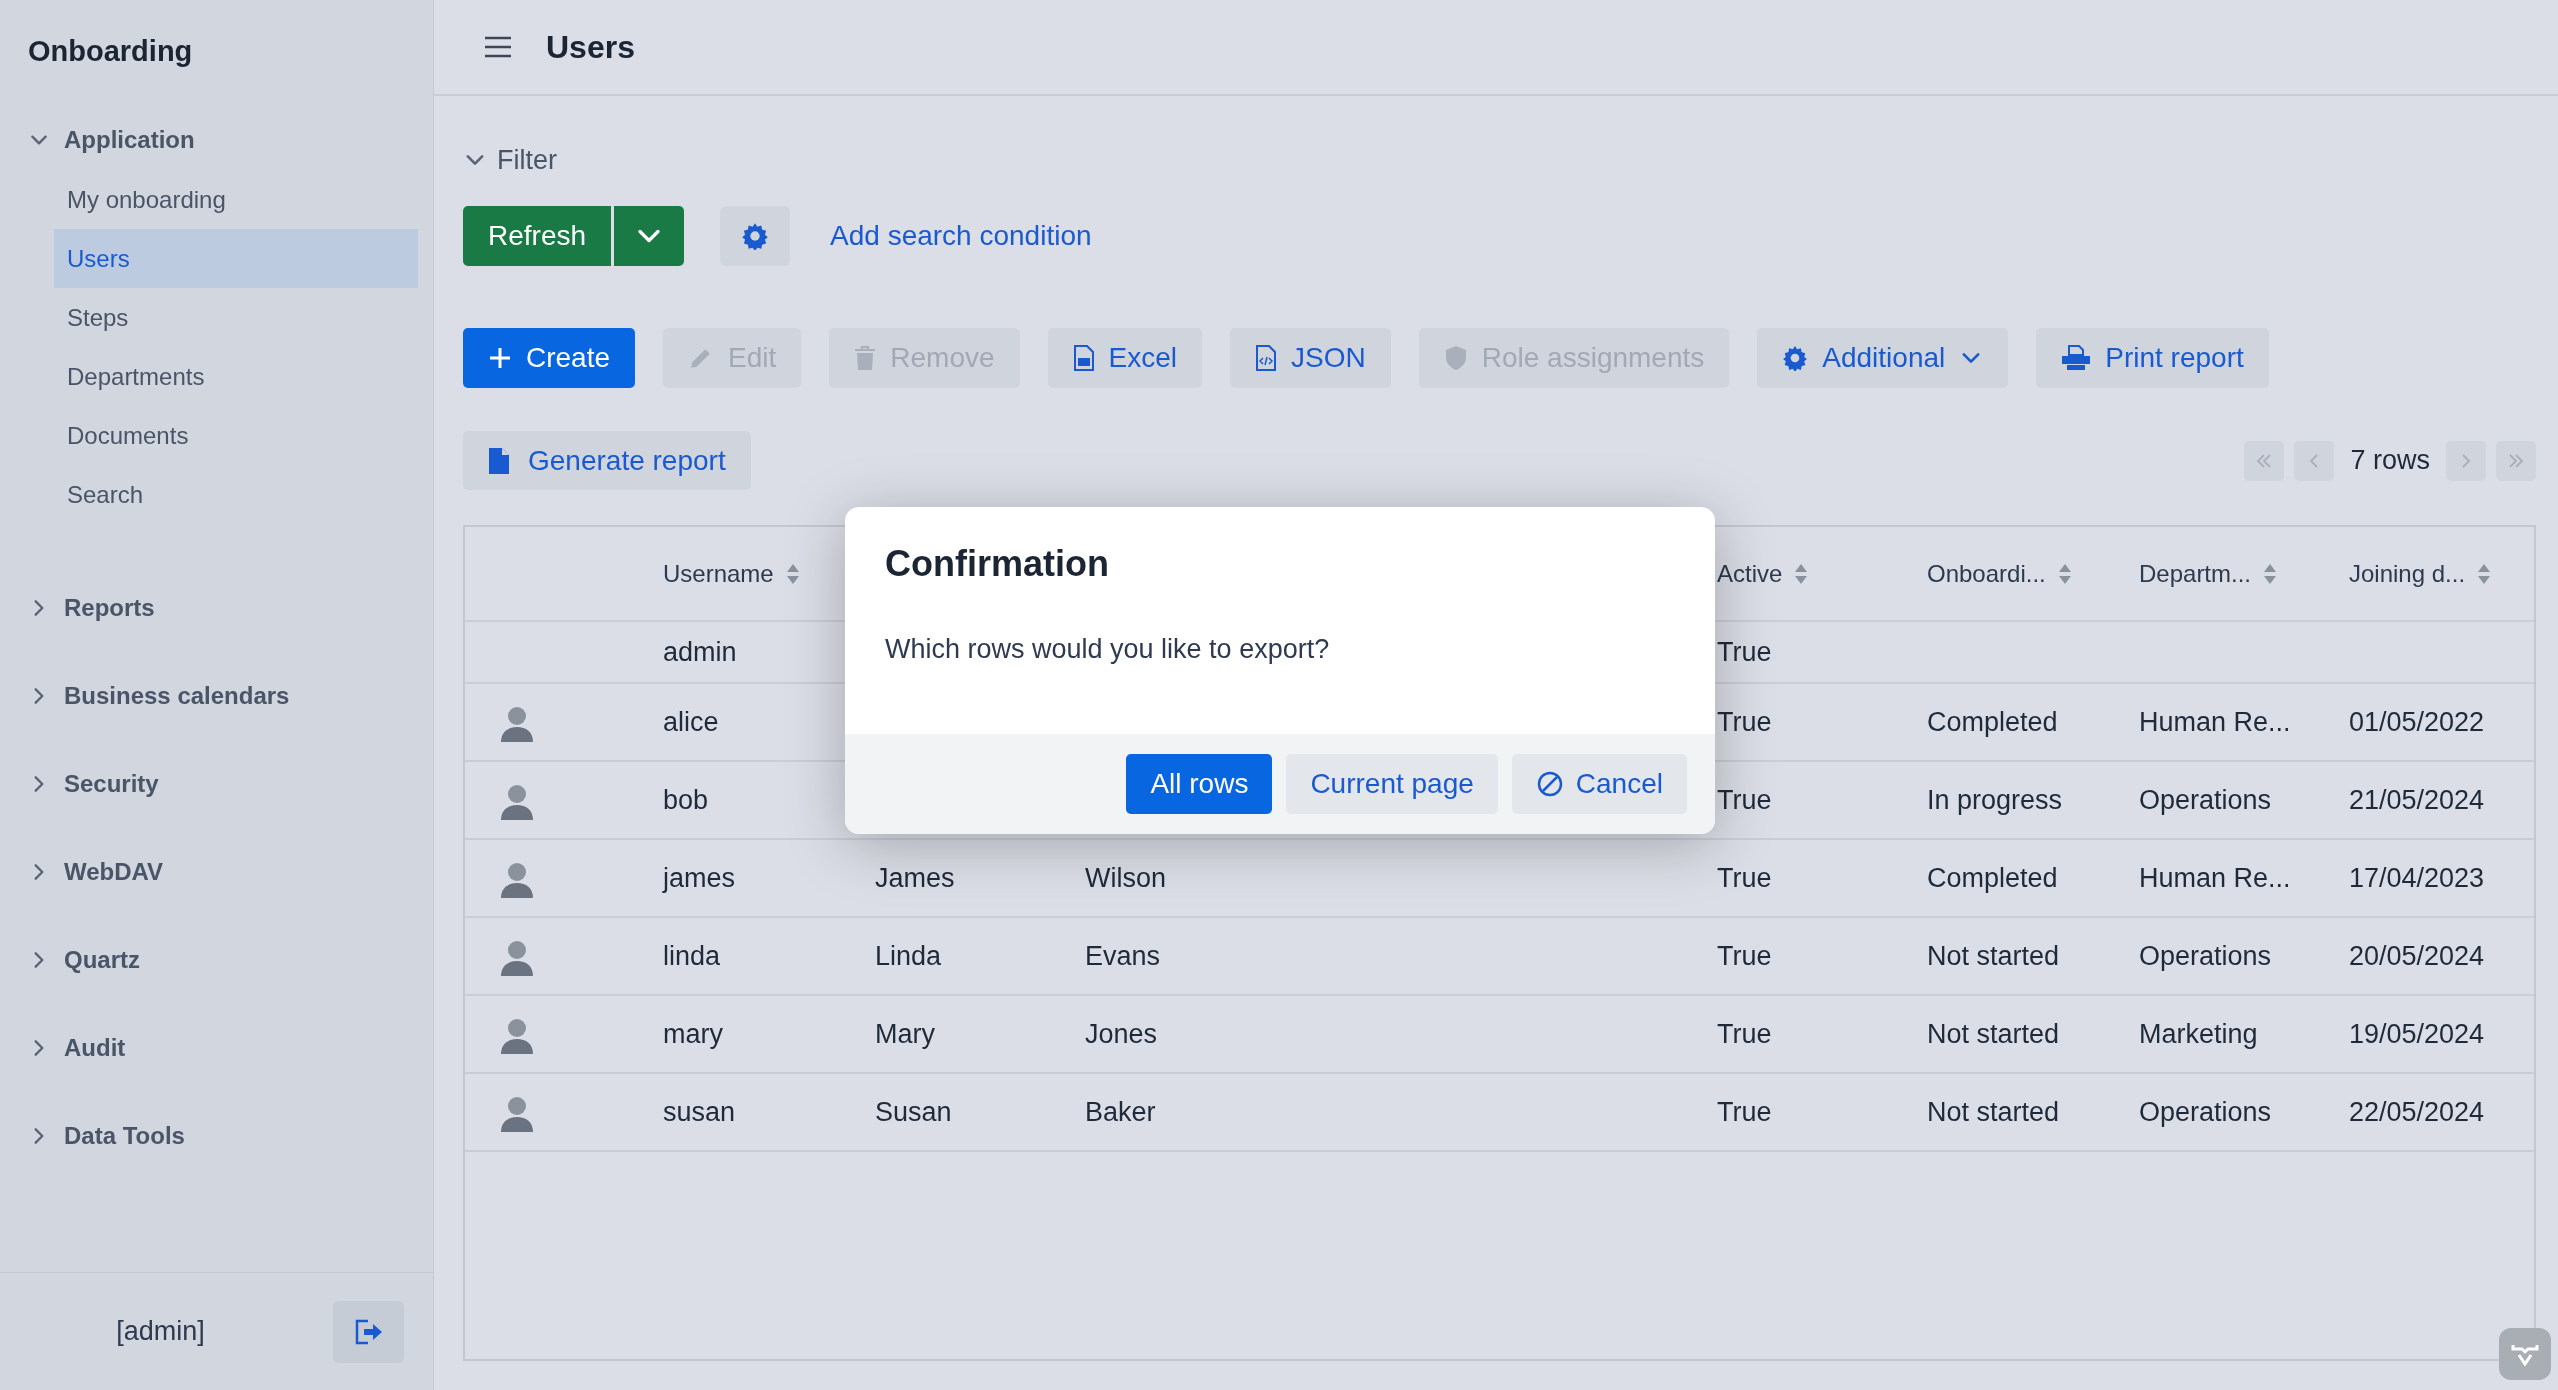  I want to click on toolbar-button: Excel, so click(1125, 358).